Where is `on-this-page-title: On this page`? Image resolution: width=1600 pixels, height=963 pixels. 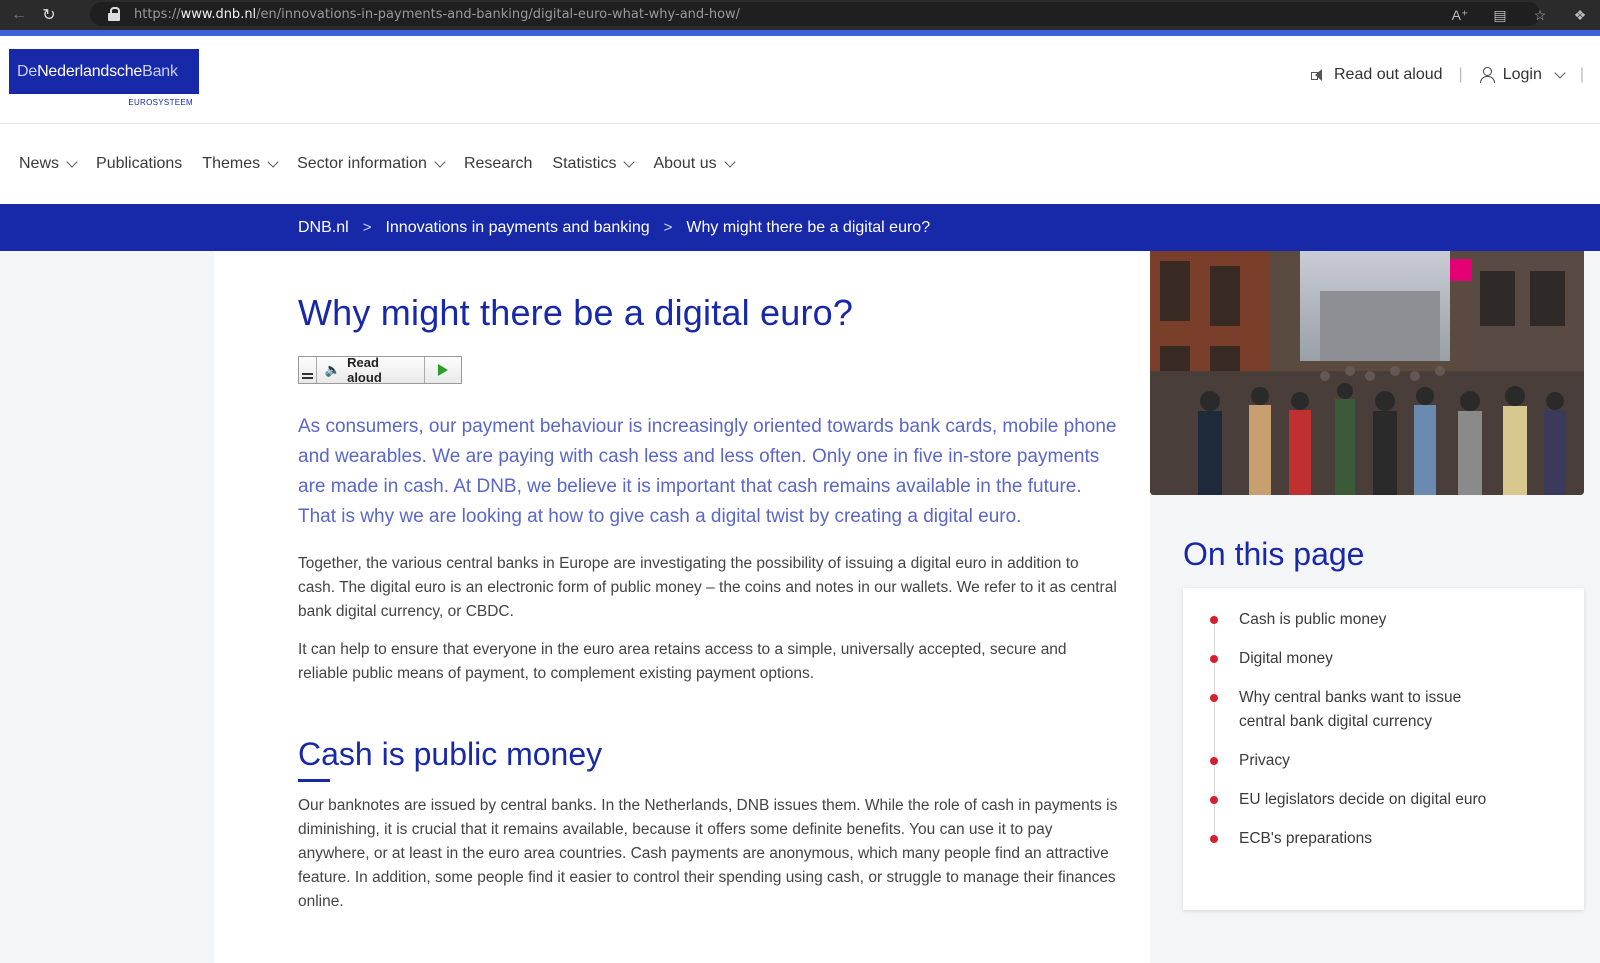
on-this-page-title: On this page is located at coordinates (1274, 554).